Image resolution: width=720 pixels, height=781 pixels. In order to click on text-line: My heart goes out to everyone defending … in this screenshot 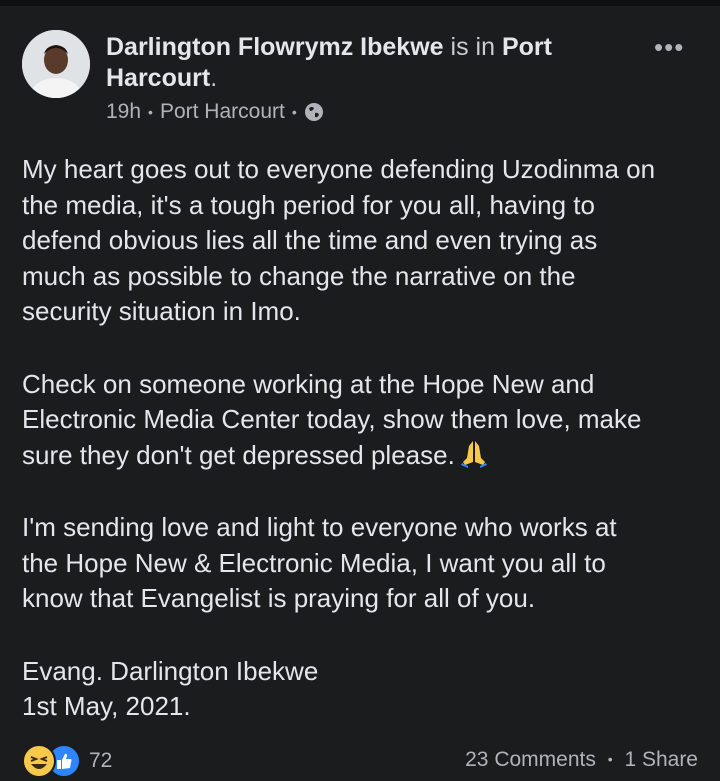, I will do `click(339, 169)`.